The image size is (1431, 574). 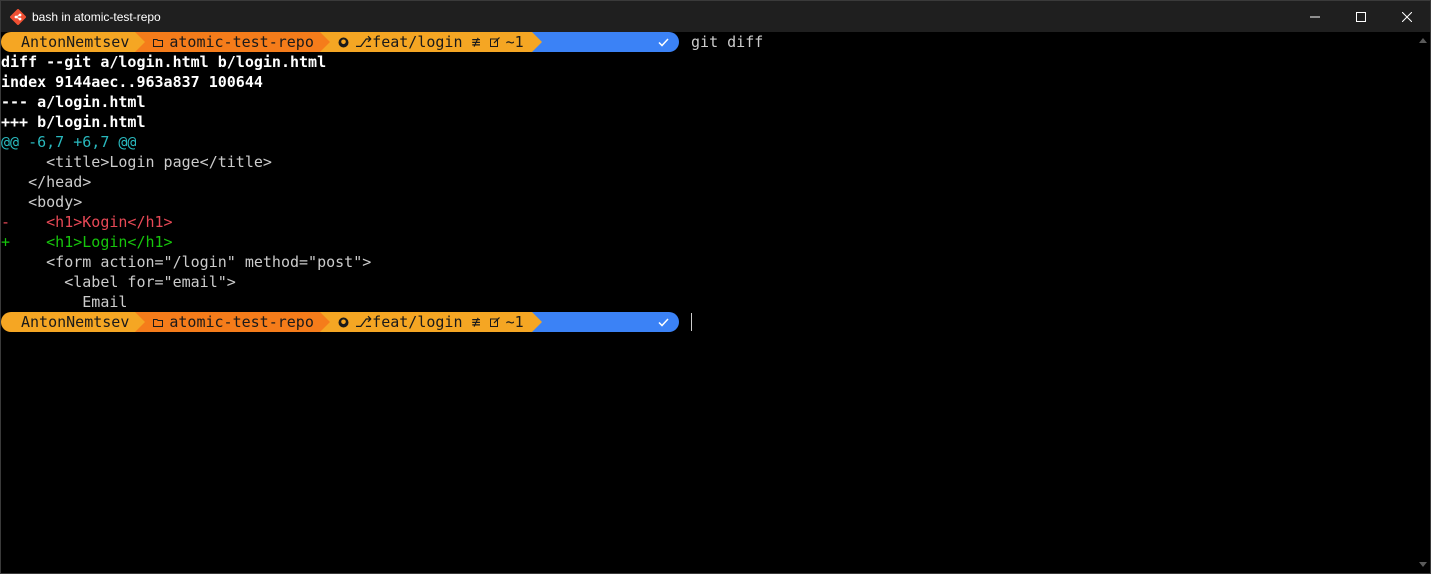 I want to click on scroll-down-icon, so click(x=1423, y=564).